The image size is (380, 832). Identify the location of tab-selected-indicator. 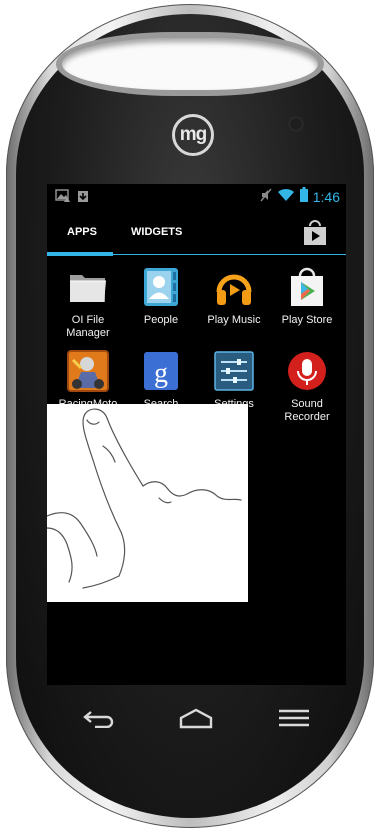
(80, 254).